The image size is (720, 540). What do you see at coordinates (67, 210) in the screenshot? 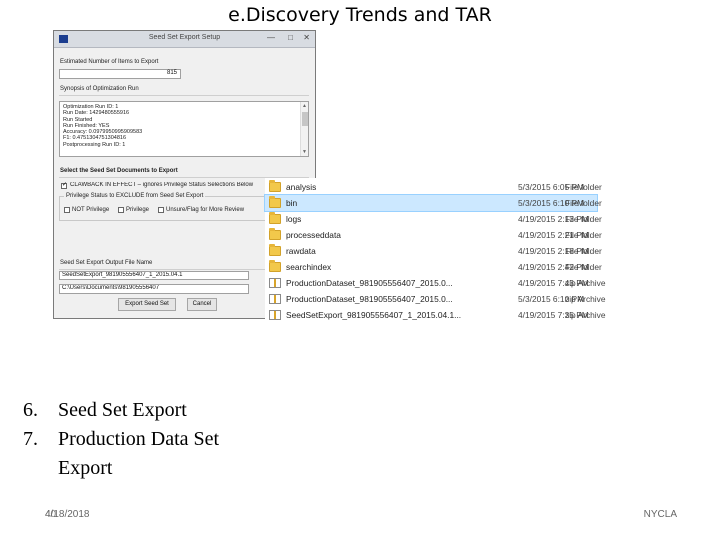
I see `not-privilege-checkbox` at bounding box center [67, 210].